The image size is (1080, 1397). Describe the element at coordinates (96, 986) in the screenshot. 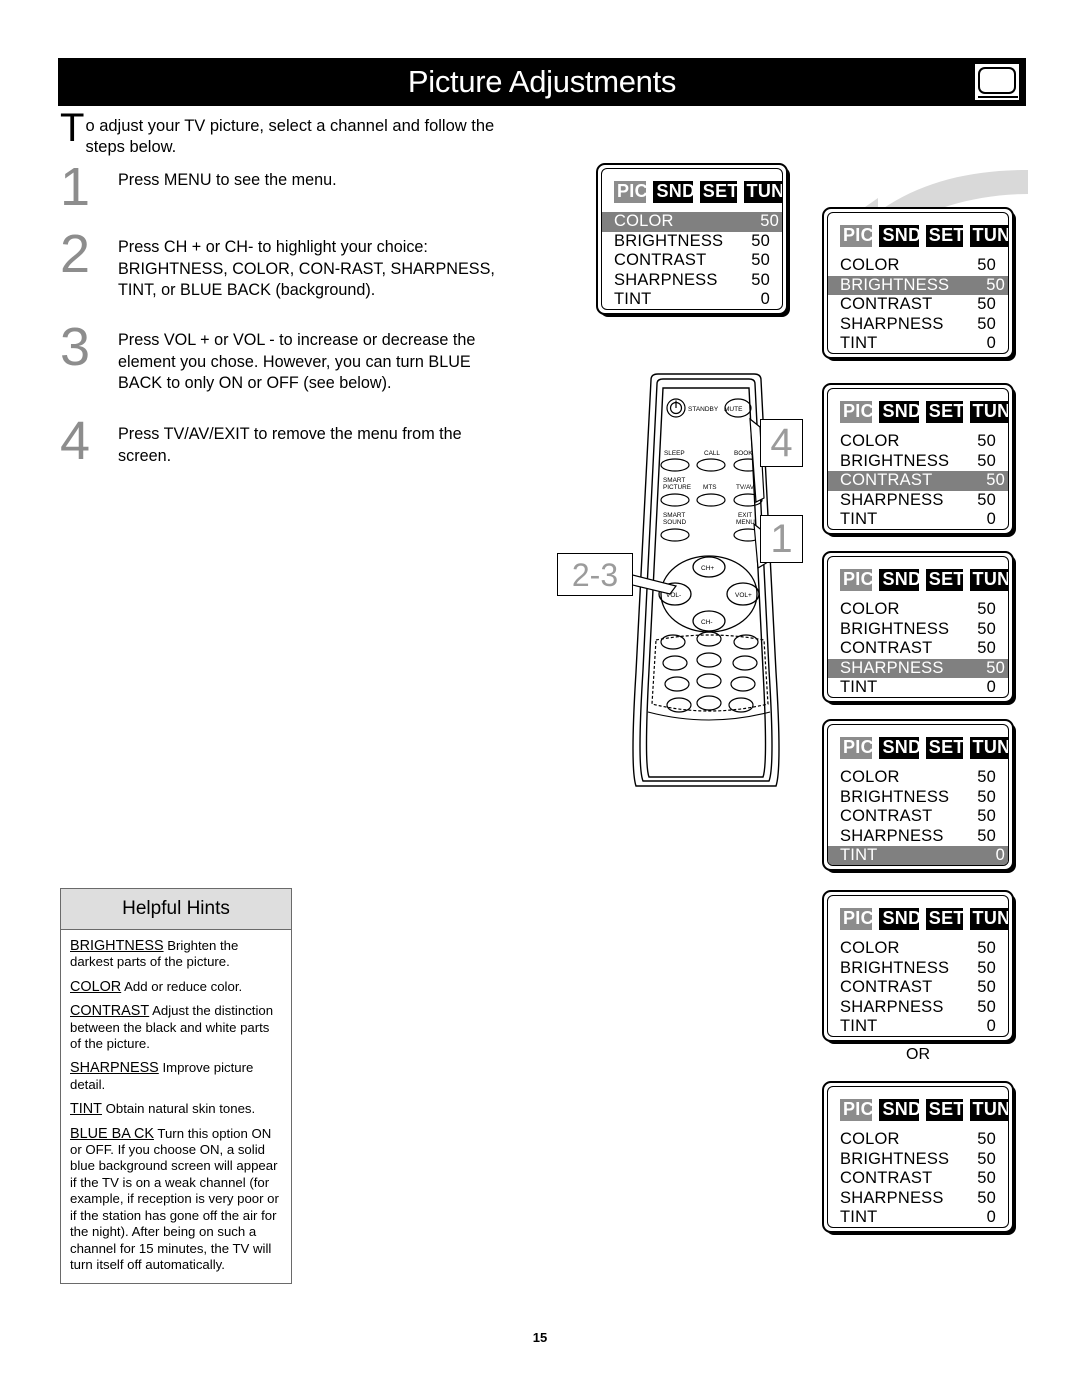

I see `hint-term: COLOR` at that location.